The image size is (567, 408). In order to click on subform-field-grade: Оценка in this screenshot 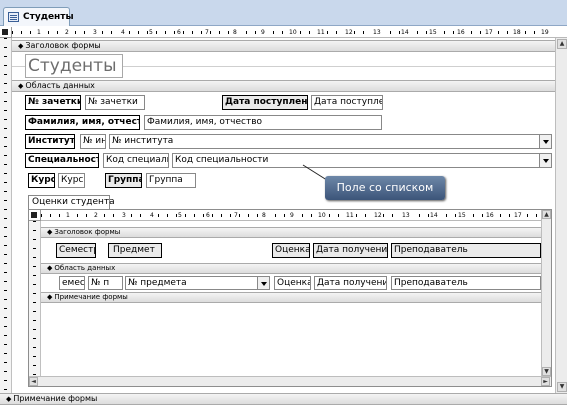, I will do `click(292, 283)`.